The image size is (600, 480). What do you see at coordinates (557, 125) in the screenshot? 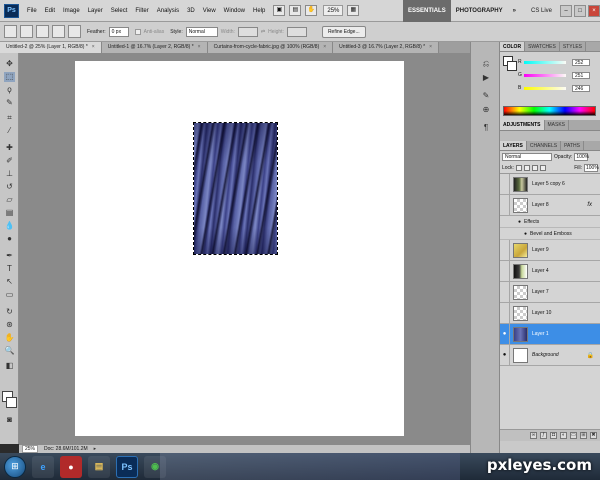
I see `tab-masks: MASKS` at bounding box center [557, 125].